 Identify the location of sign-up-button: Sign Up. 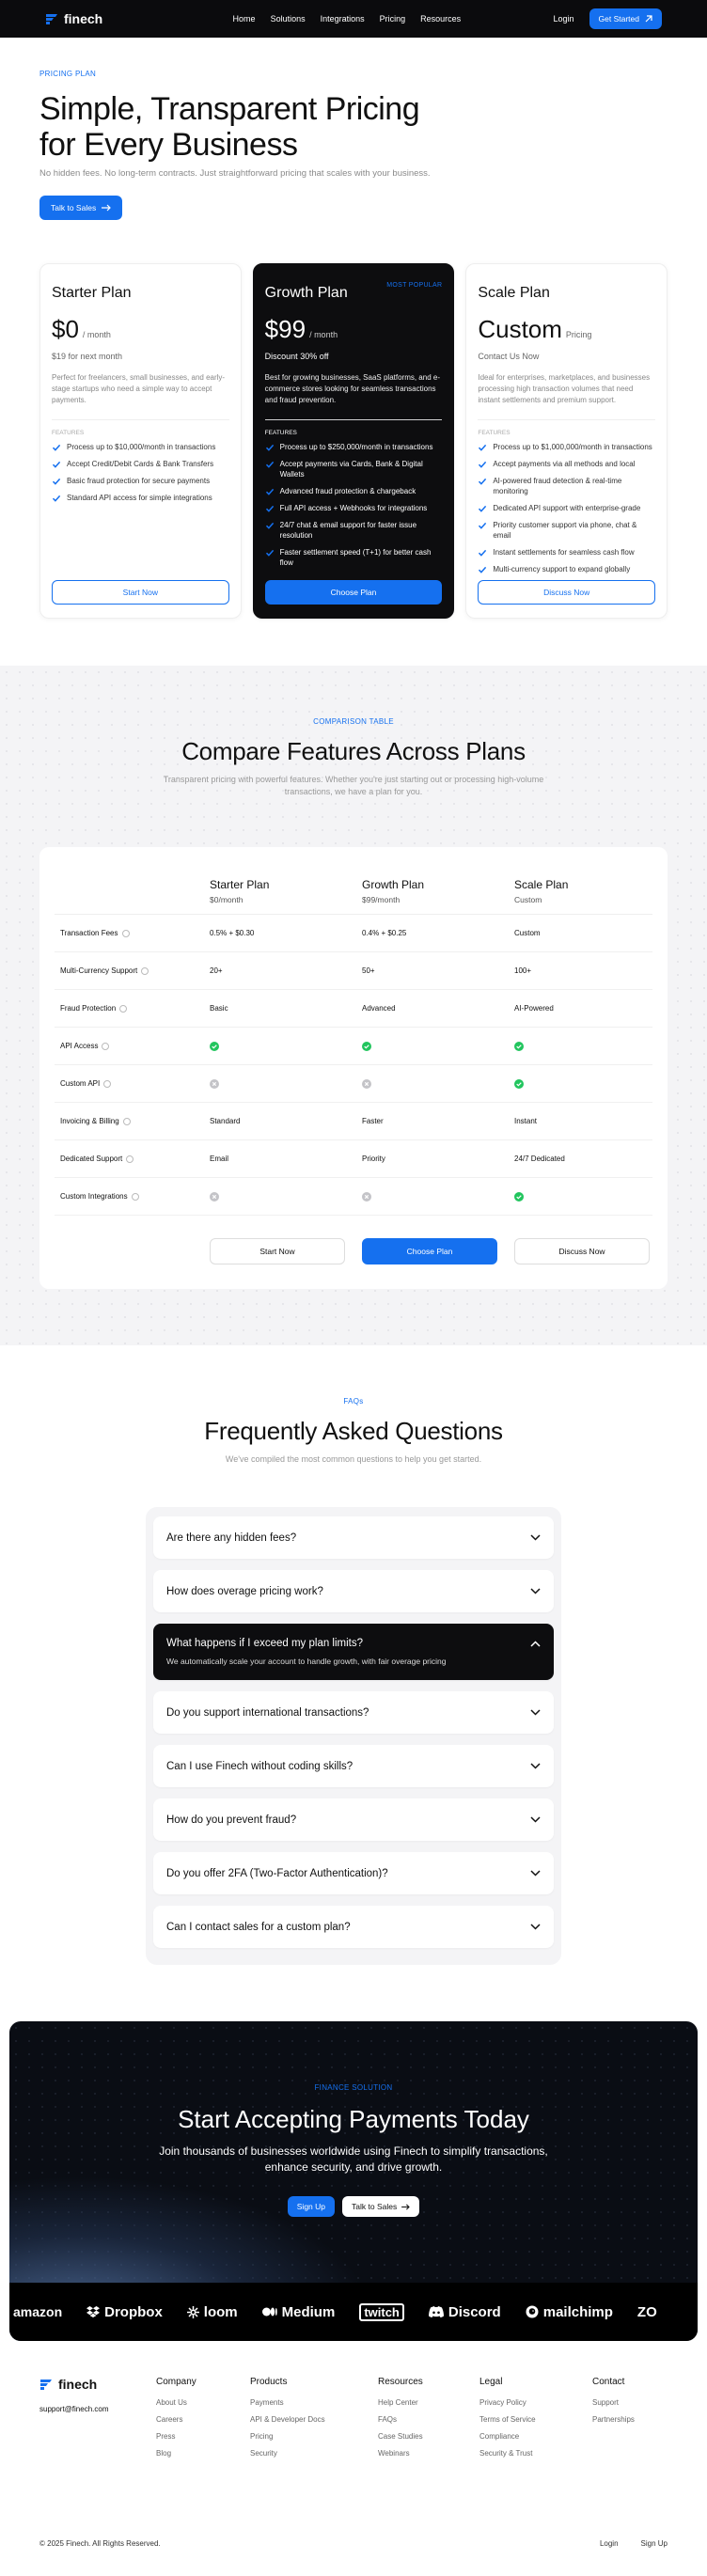
(312, 2206).